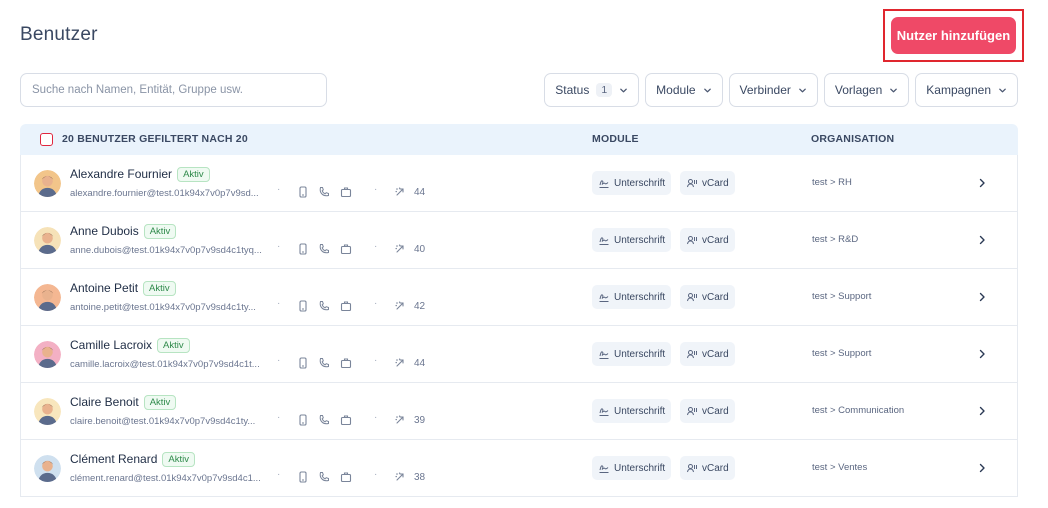 This screenshot has width=1048, height=508. I want to click on user-name: Claire Benoit, so click(104, 402).